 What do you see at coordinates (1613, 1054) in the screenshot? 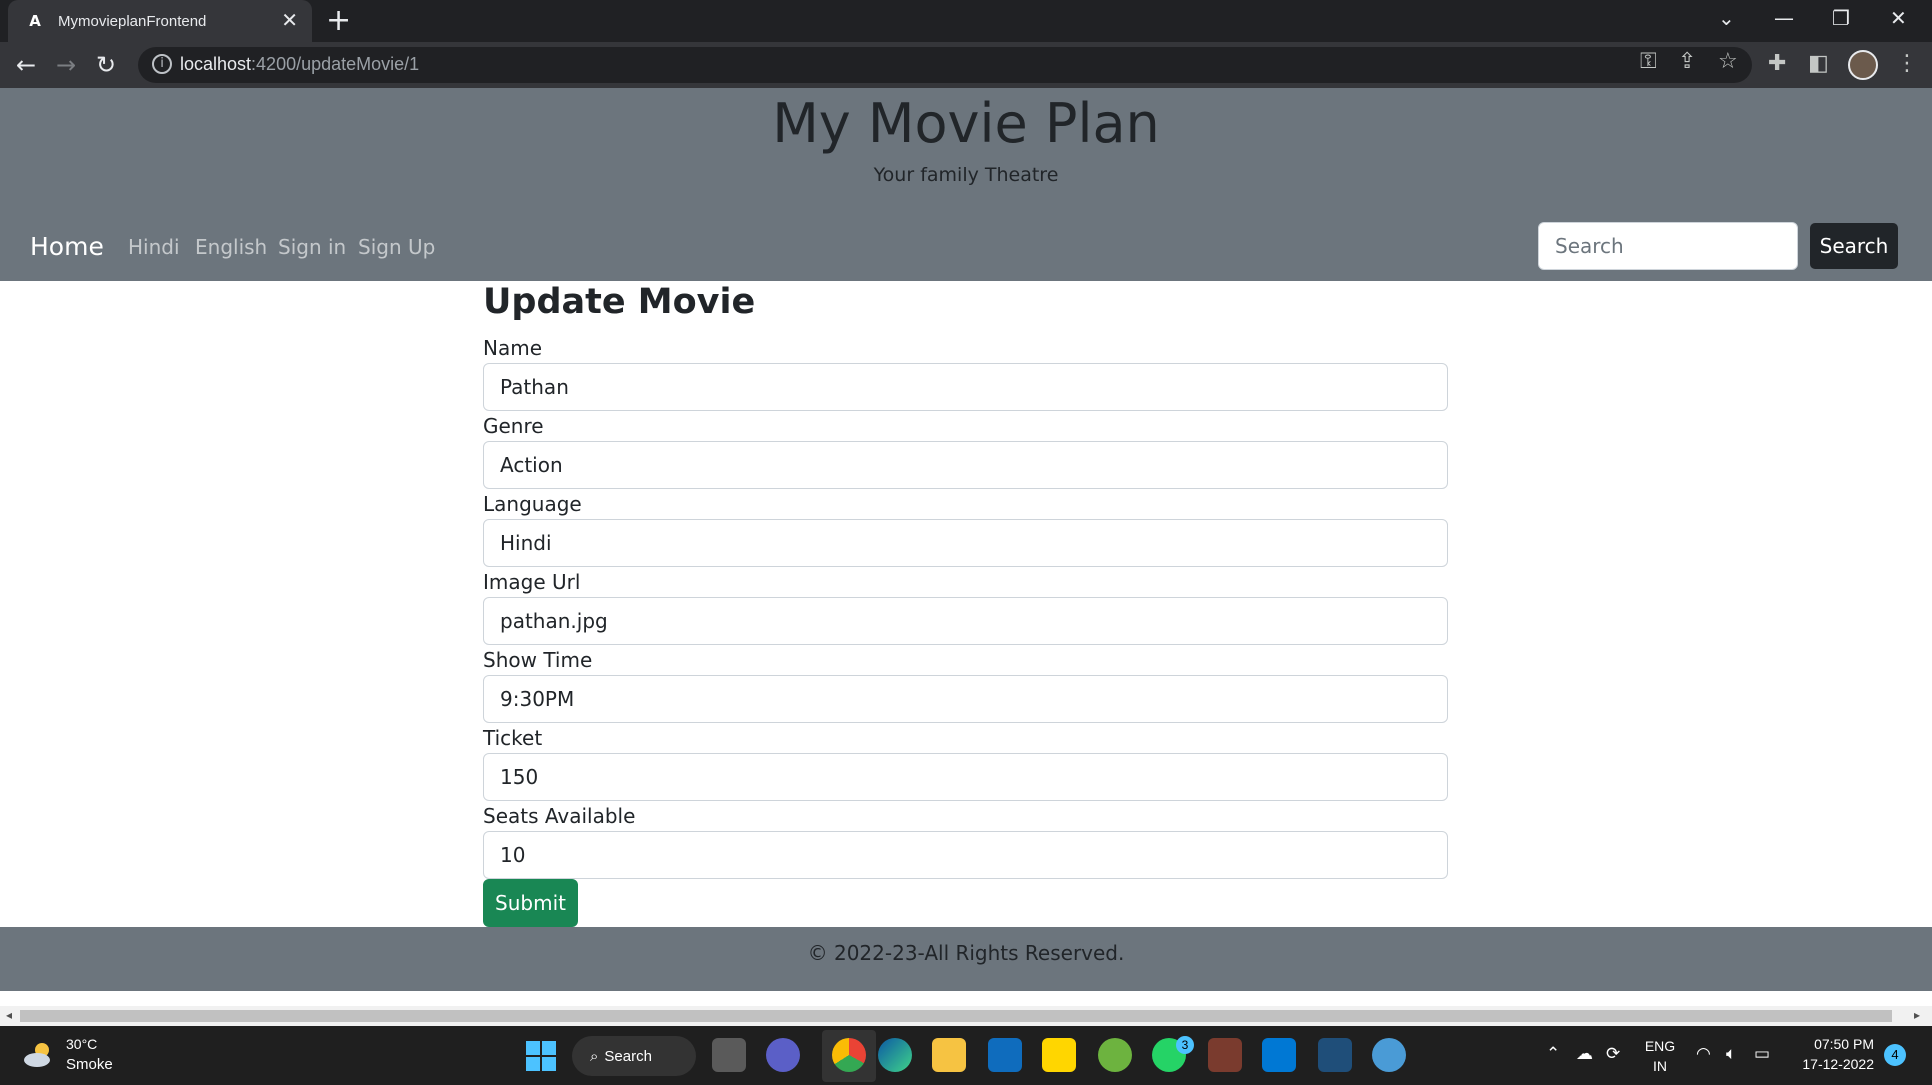
I see `sync-icon: ⟳` at bounding box center [1613, 1054].